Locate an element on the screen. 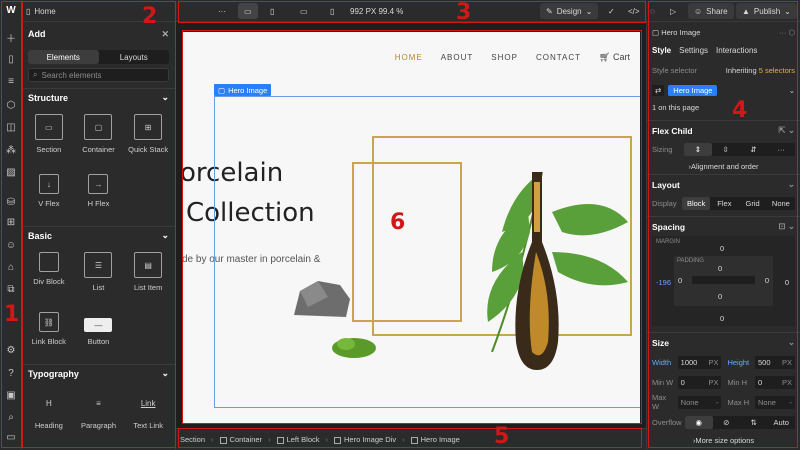 This screenshot has height=450, width=800. styles-icon: ◫ is located at coordinates (11, 127).